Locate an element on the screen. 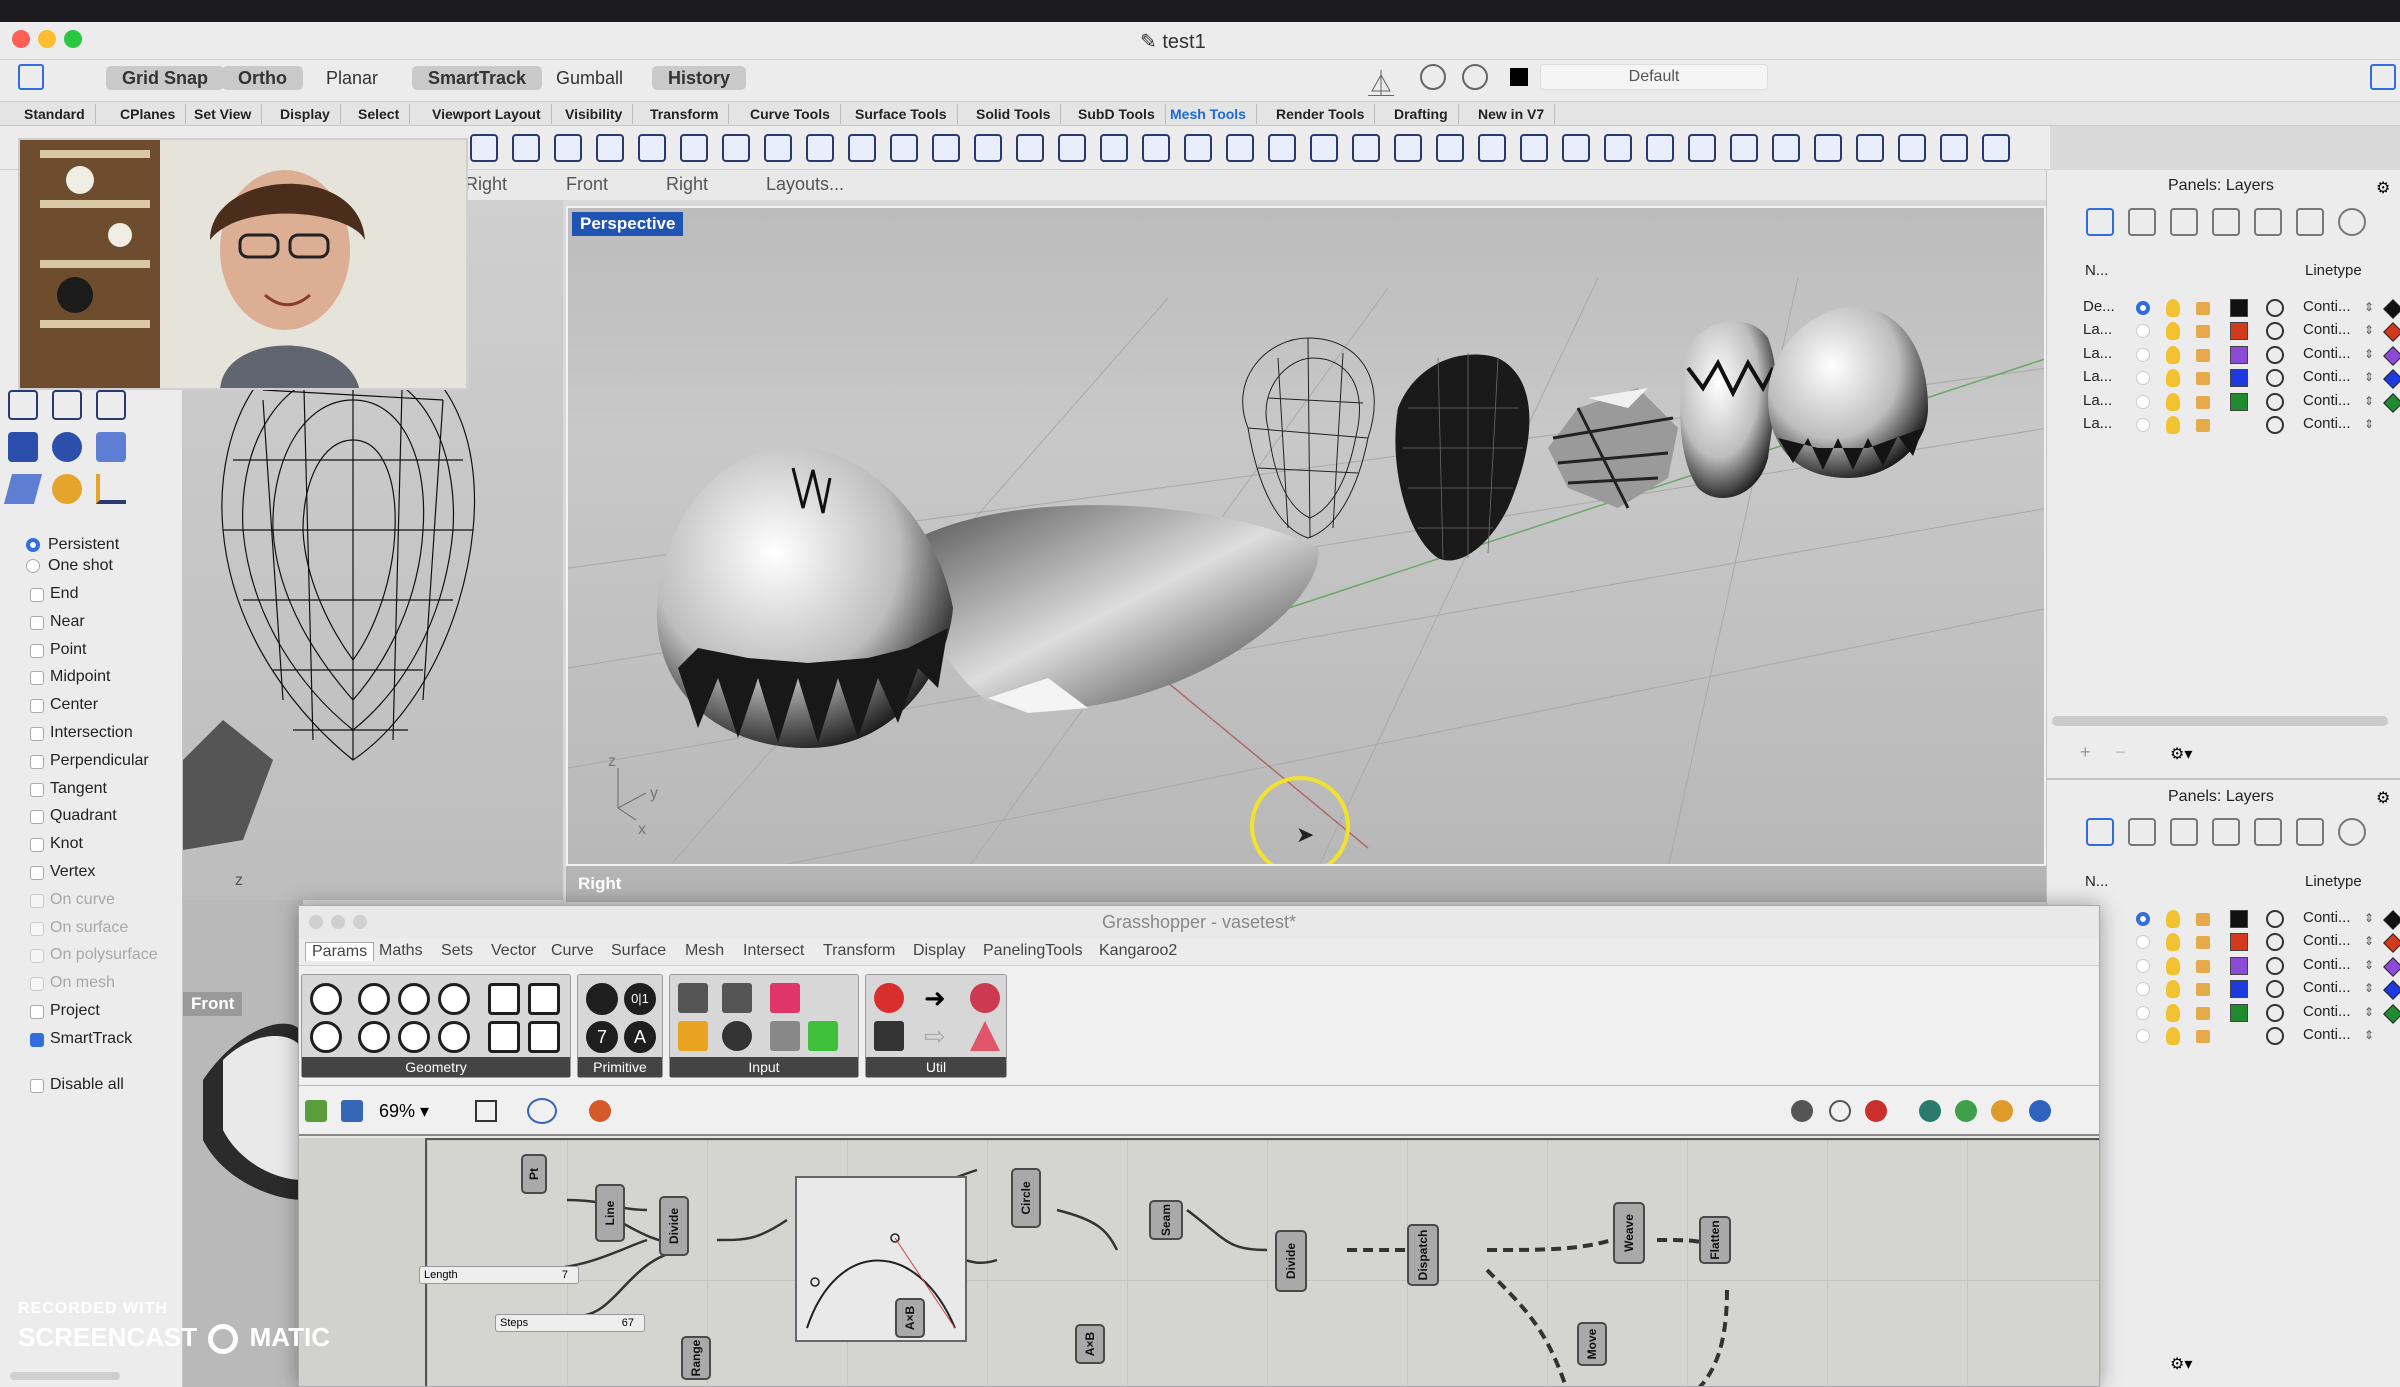  gh-tab-kangaroo2: Kangaroo2 is located at coordinates (1138, 951).